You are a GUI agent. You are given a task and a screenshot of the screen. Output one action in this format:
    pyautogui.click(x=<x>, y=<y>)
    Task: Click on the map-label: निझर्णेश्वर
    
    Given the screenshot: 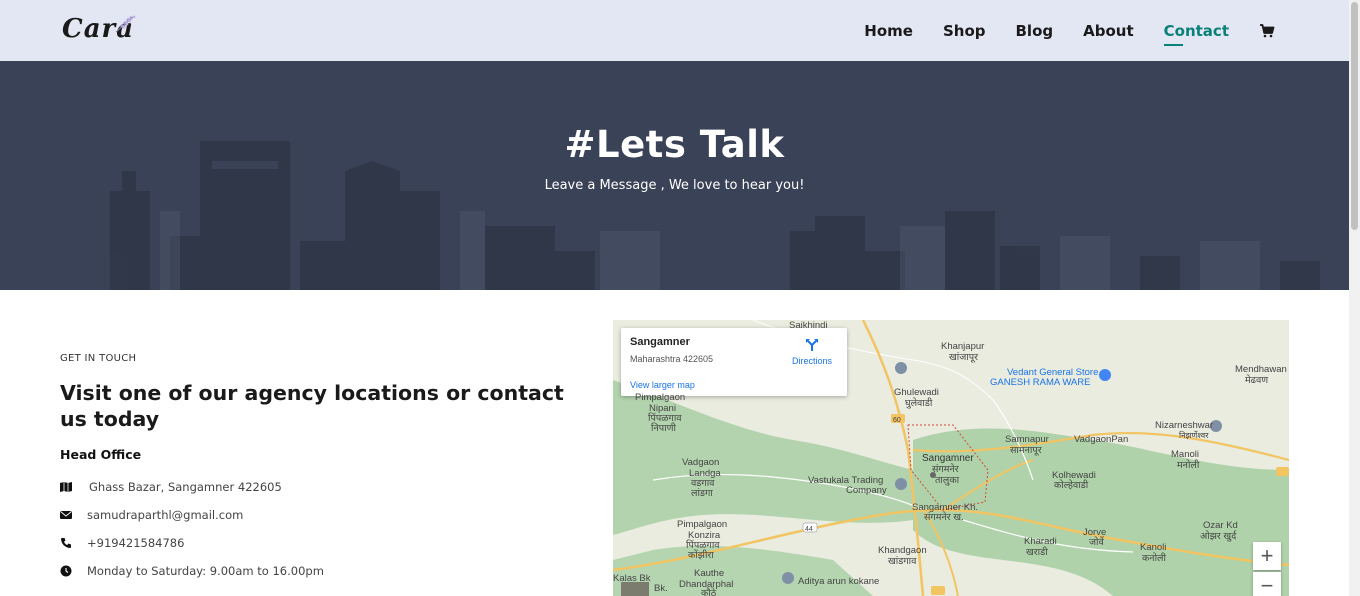 What is the action you would take?
    pyautogui.click(x=1194, y=435)
    